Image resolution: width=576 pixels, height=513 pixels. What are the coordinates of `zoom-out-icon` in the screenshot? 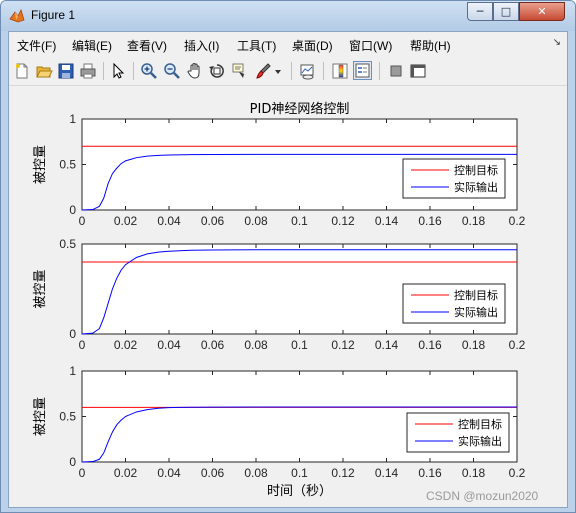 It's located at (172, 71).